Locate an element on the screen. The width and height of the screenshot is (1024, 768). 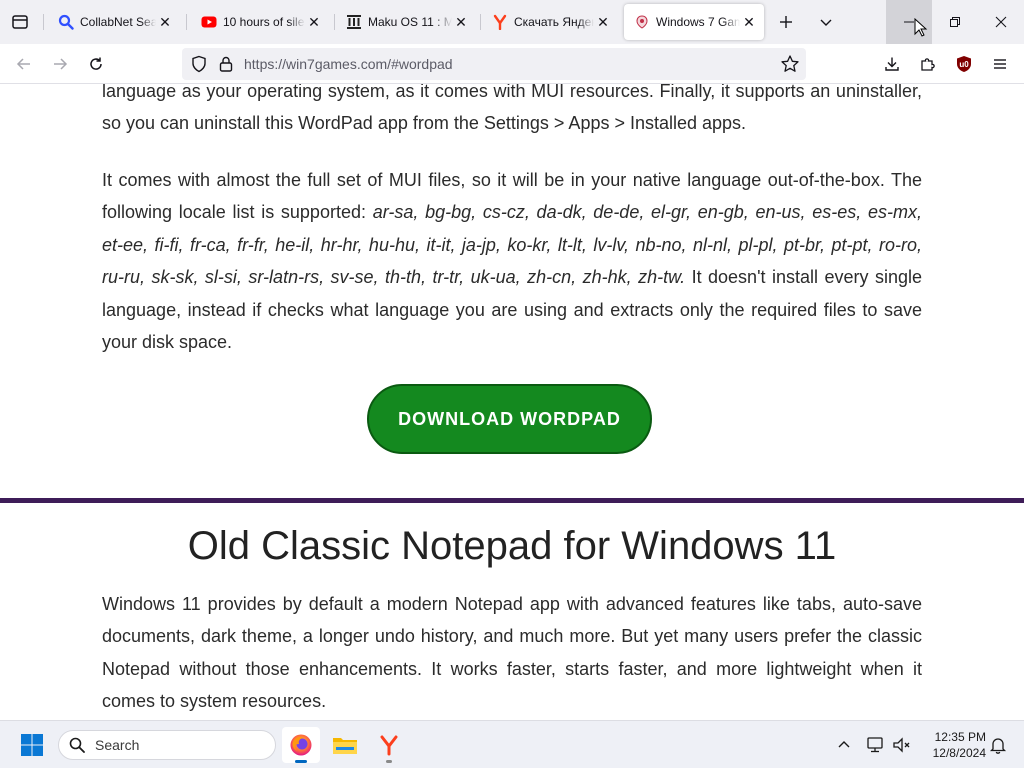
volume-button is located at coordinates (902, 745).